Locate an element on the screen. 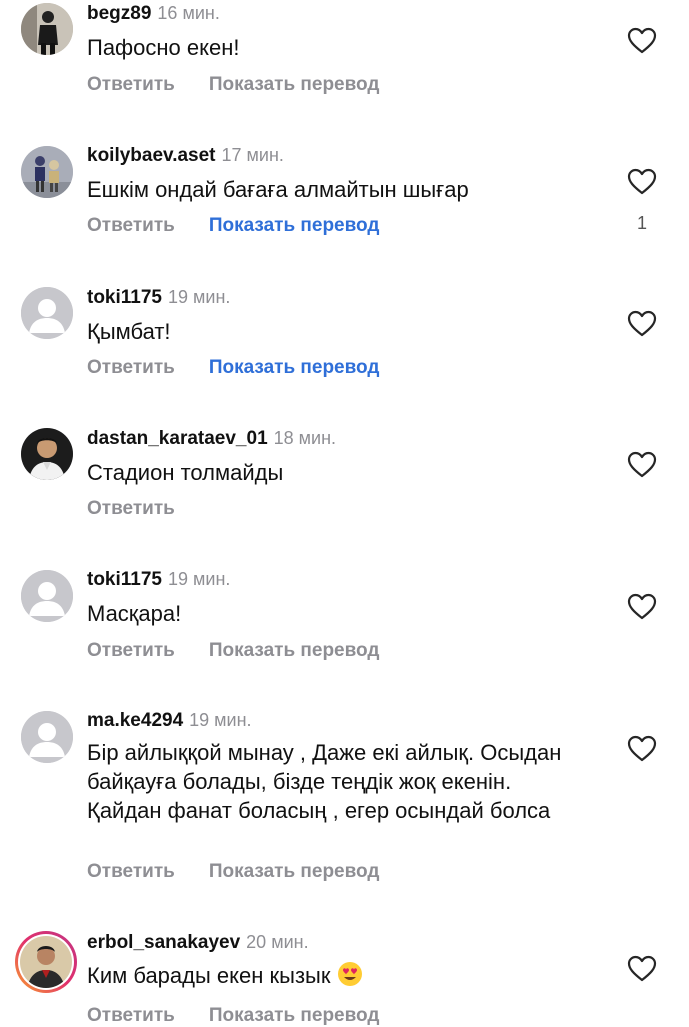  timestamp: 20 мин. is located at coordinates (277, 942).